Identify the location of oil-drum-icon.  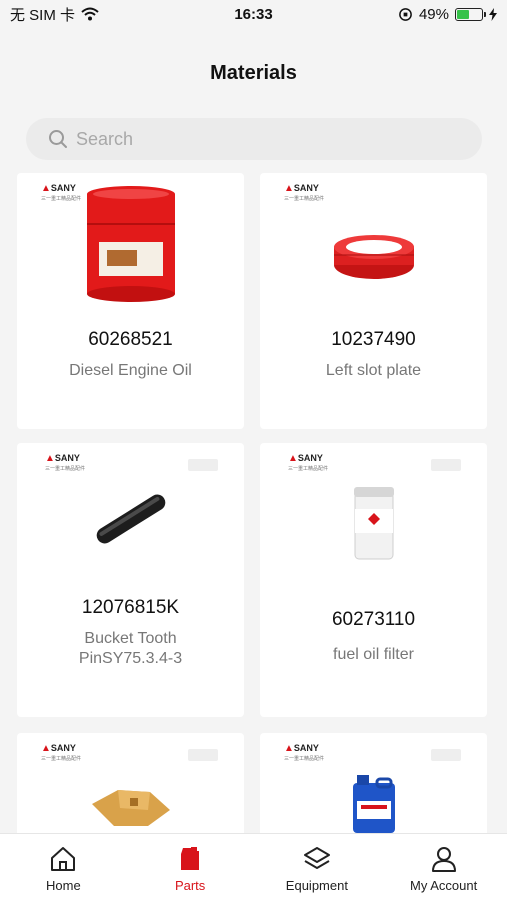
(130, 244).